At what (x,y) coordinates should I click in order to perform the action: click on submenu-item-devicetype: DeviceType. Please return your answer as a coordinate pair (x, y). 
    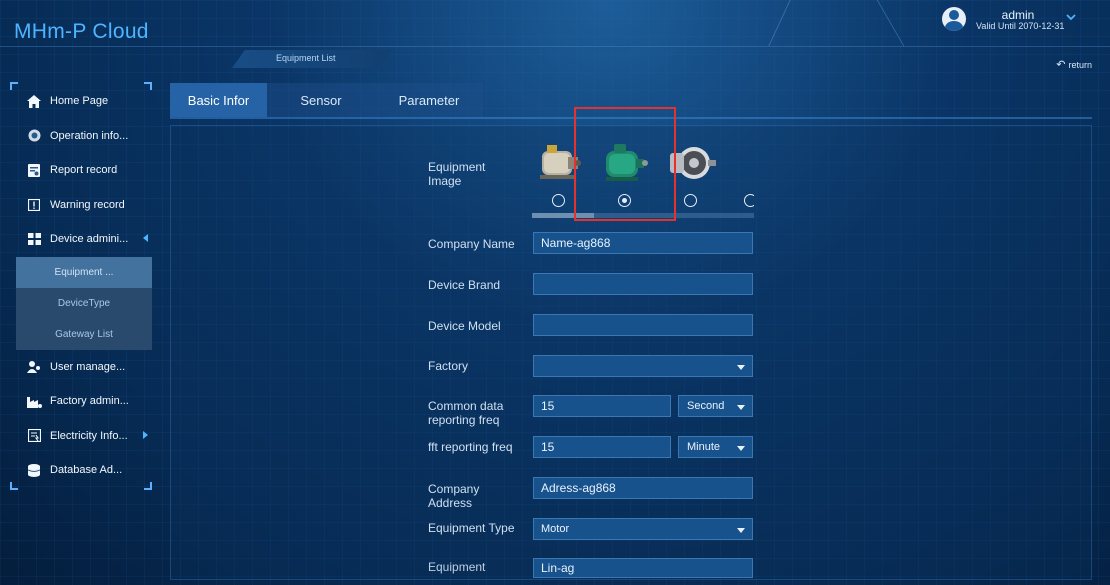
    Looking at the image, I should click on (84, 303).